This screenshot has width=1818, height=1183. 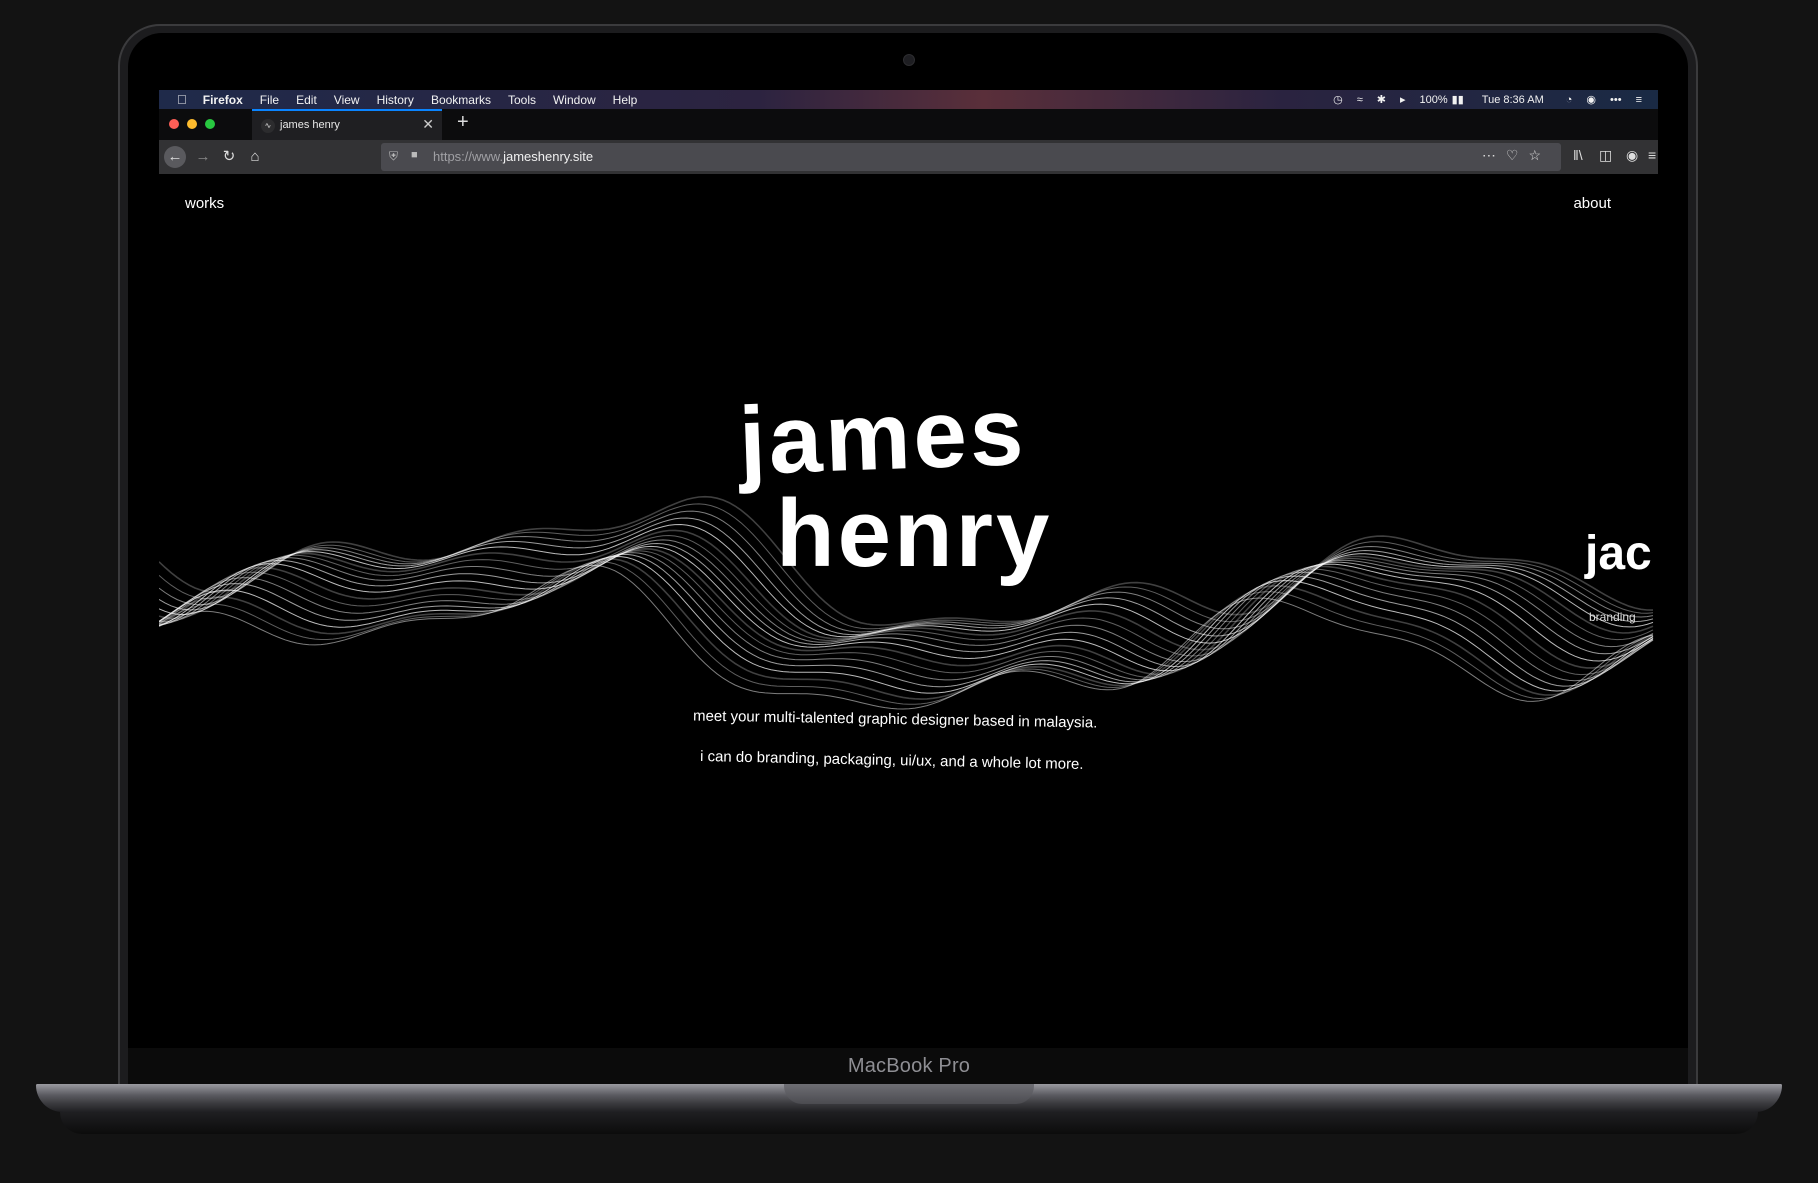 What do you see at coordinates (1360, 100) in the screenshot?
I see `wifi-icon: ≈` at bounding box center [1360, 100].